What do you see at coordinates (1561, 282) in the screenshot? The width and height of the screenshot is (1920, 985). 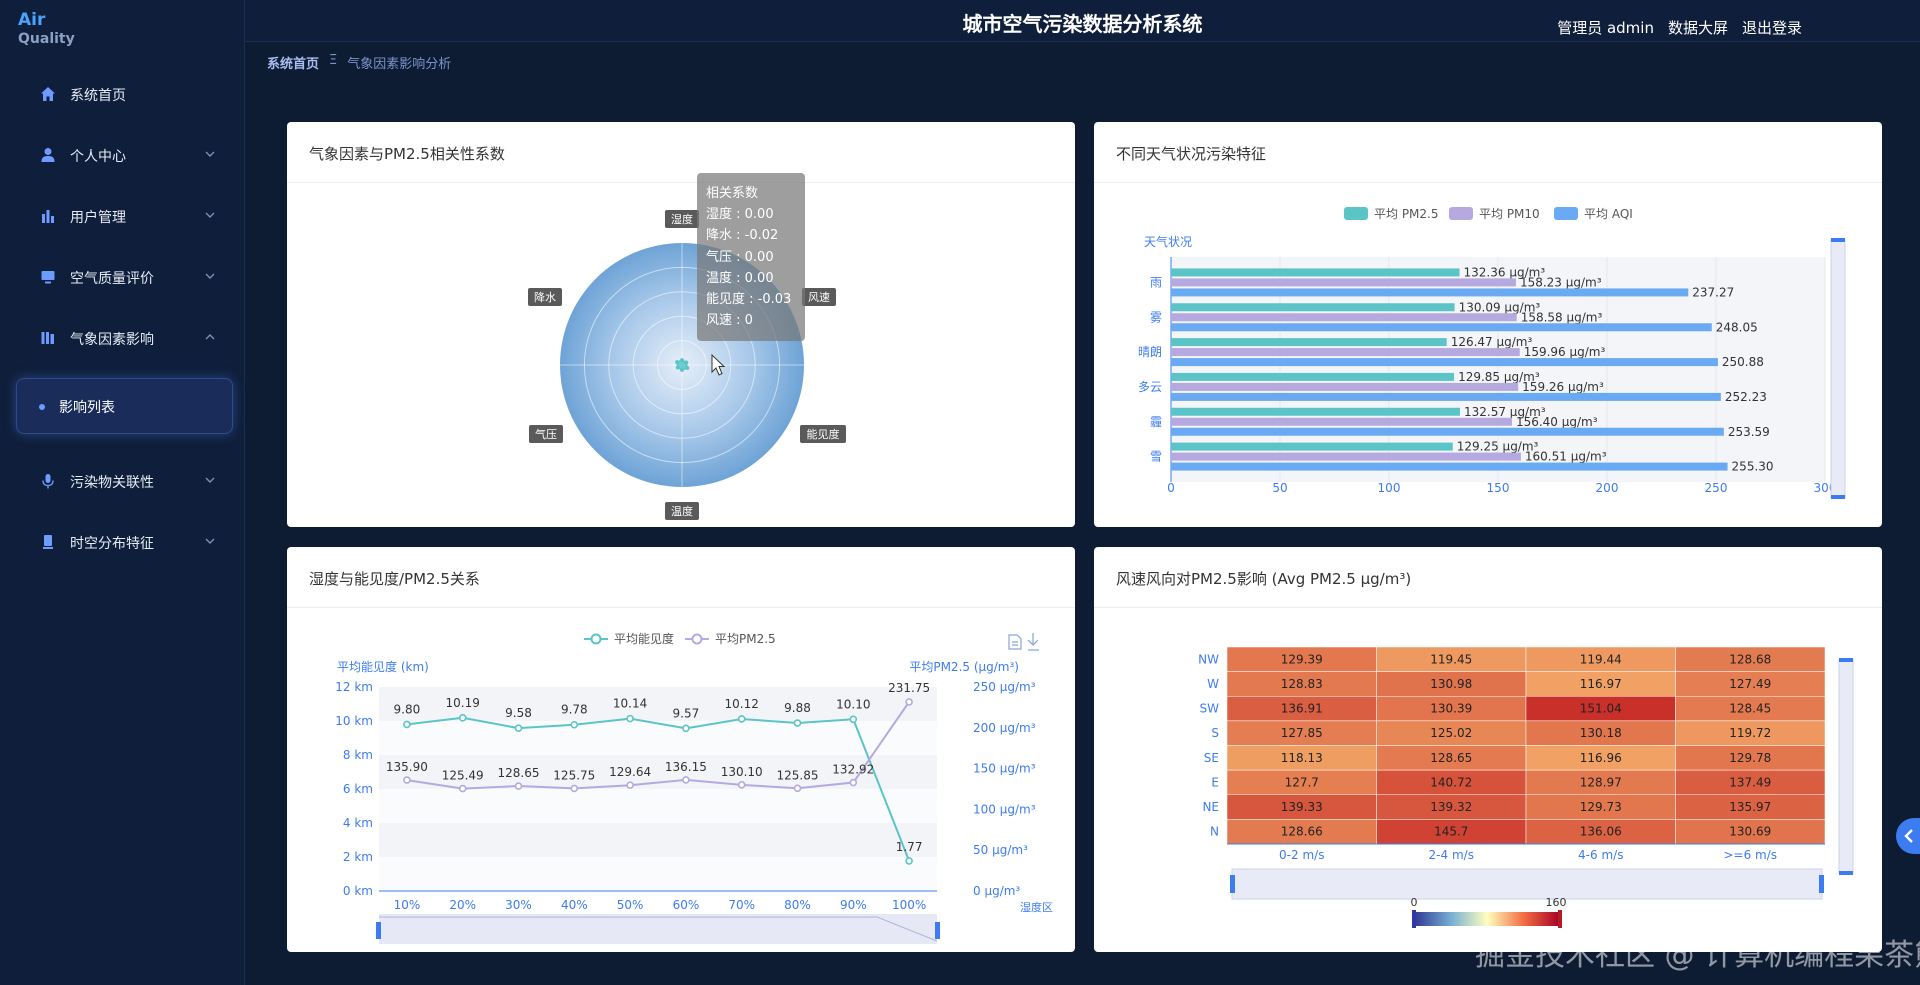 I see `bar-value-label: 158.23 μg/m³` at bounding box center [1561, 282].